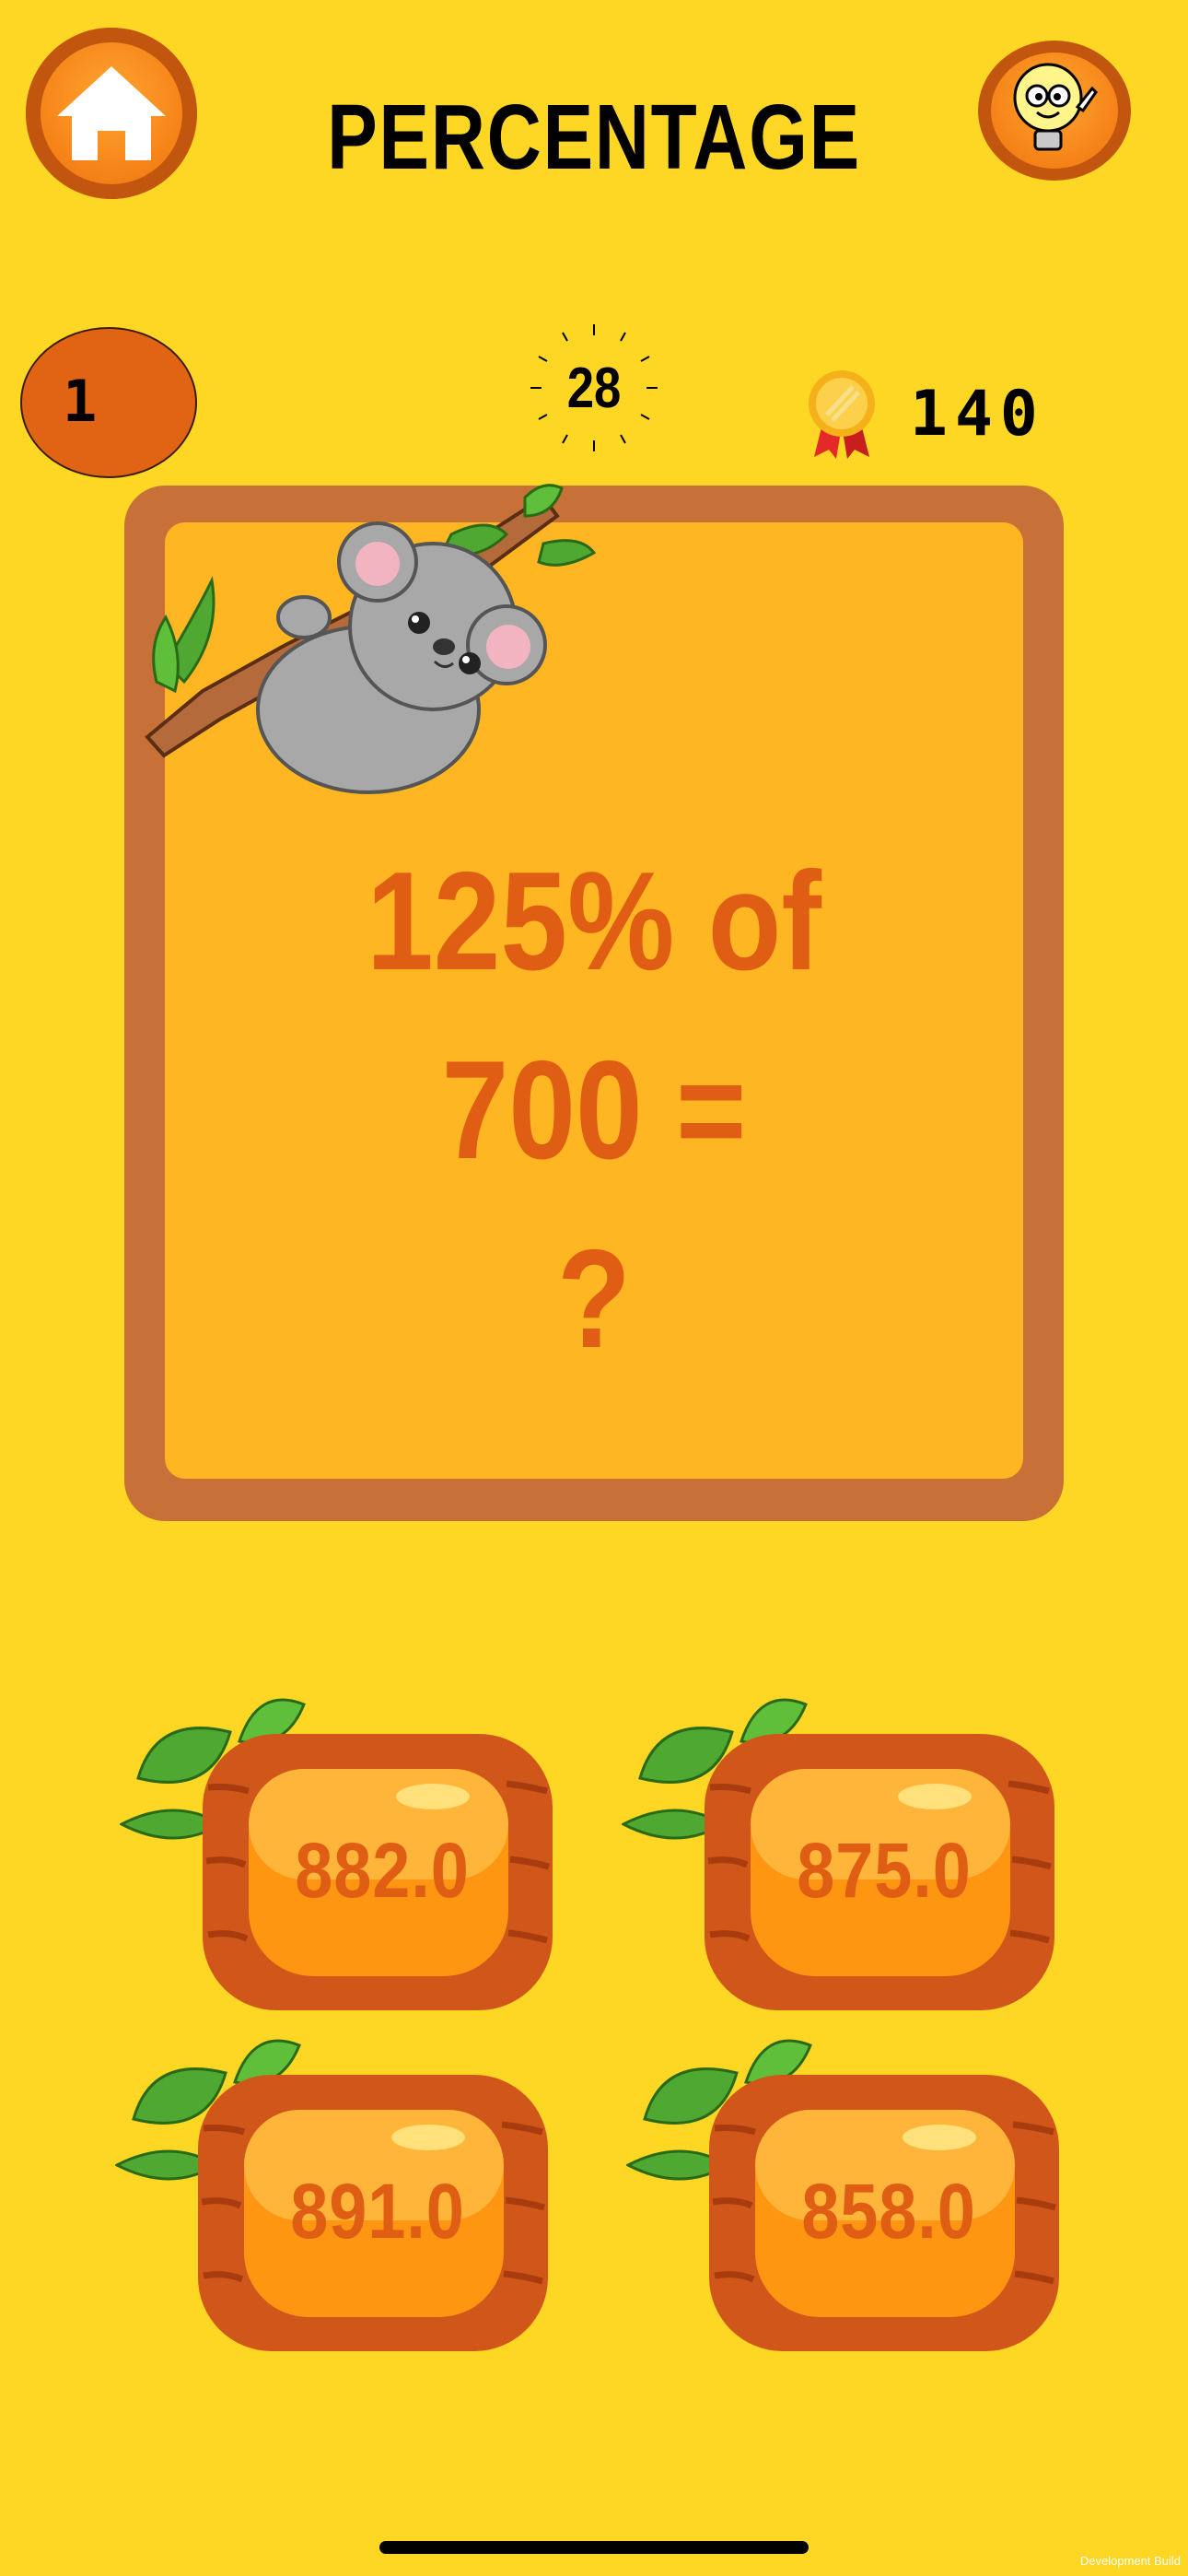 The image size is (1188, 2576). What do you see at coordinates (1130, 2561) in the screenshot?
I see `development-build-label: Development Build` at bounding box center [1130, 2561].